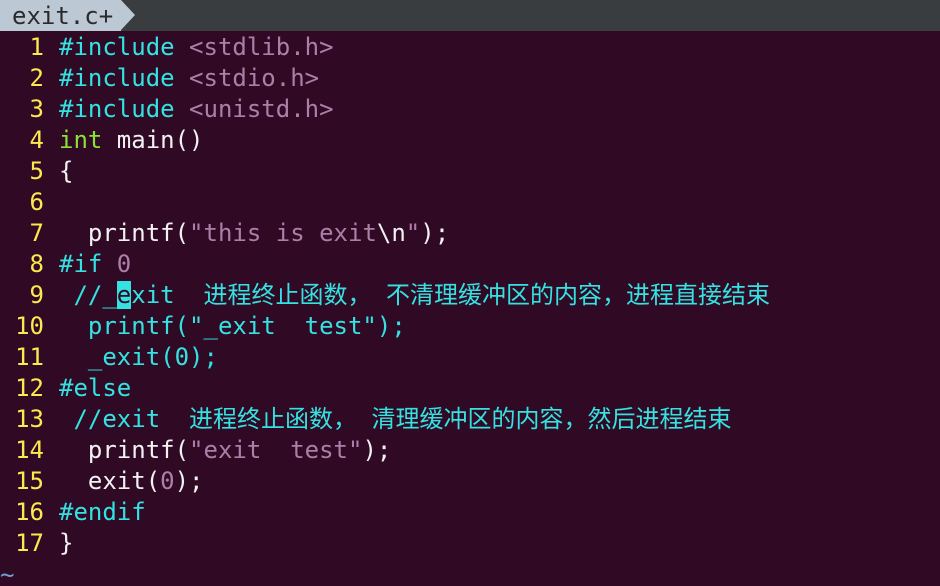  I want to click on line-code: #else, so click(95, 388).